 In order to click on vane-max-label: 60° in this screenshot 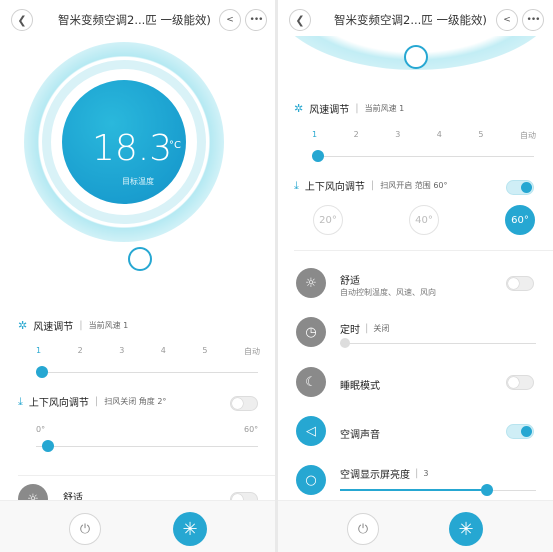, I will do `click(251, 429)`.